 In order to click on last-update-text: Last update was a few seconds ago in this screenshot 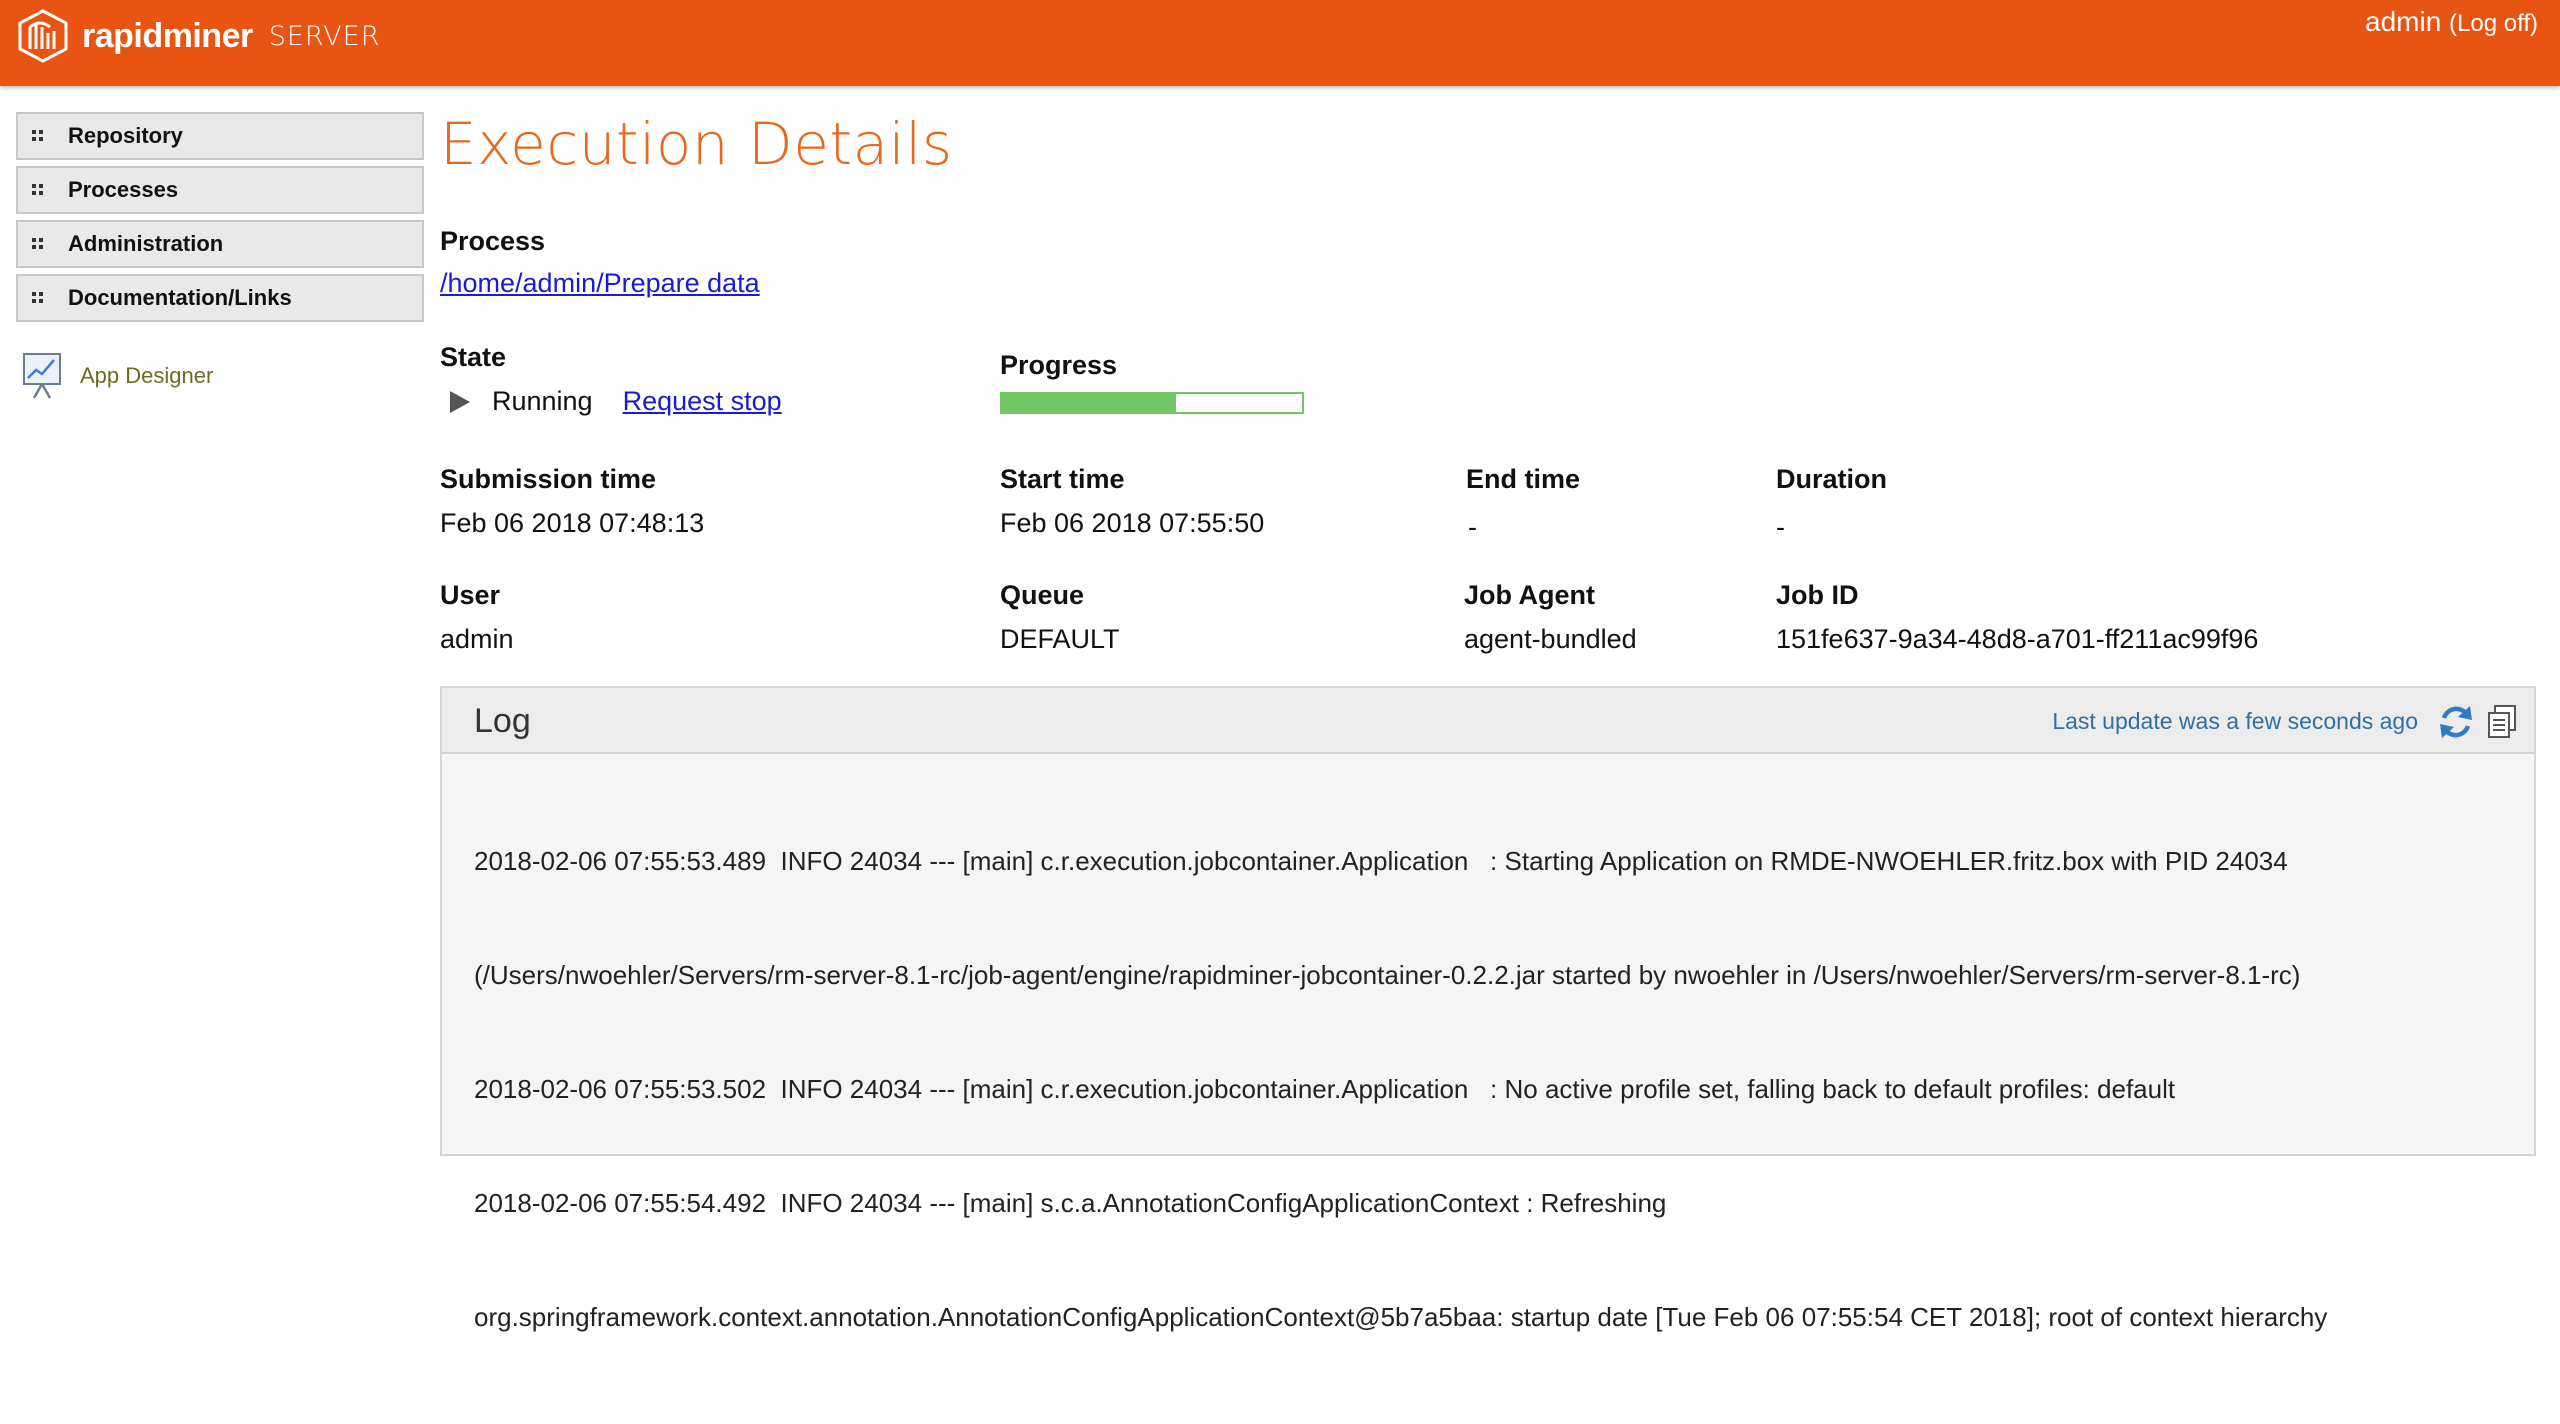, I will do `click(2235, 721)`.